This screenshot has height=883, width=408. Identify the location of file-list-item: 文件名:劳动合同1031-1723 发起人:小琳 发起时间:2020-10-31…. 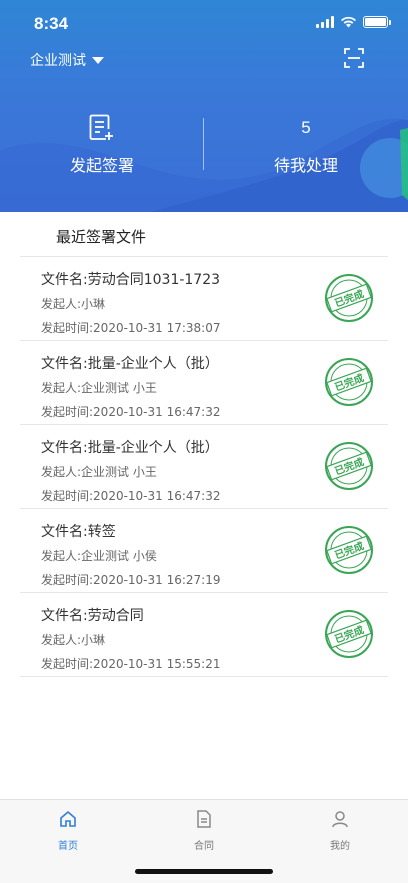
(204, 299).